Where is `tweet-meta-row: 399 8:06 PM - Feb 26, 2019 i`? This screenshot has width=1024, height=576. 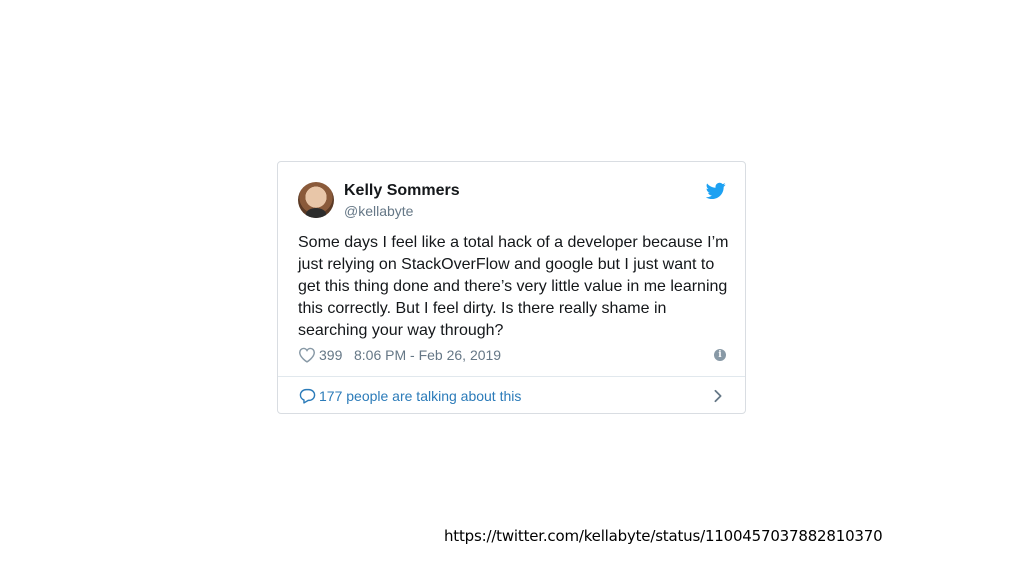 tweet-meta-row: 399 8:06 PM - Feb 26, 2019 i is located at coordinates (512, 356).